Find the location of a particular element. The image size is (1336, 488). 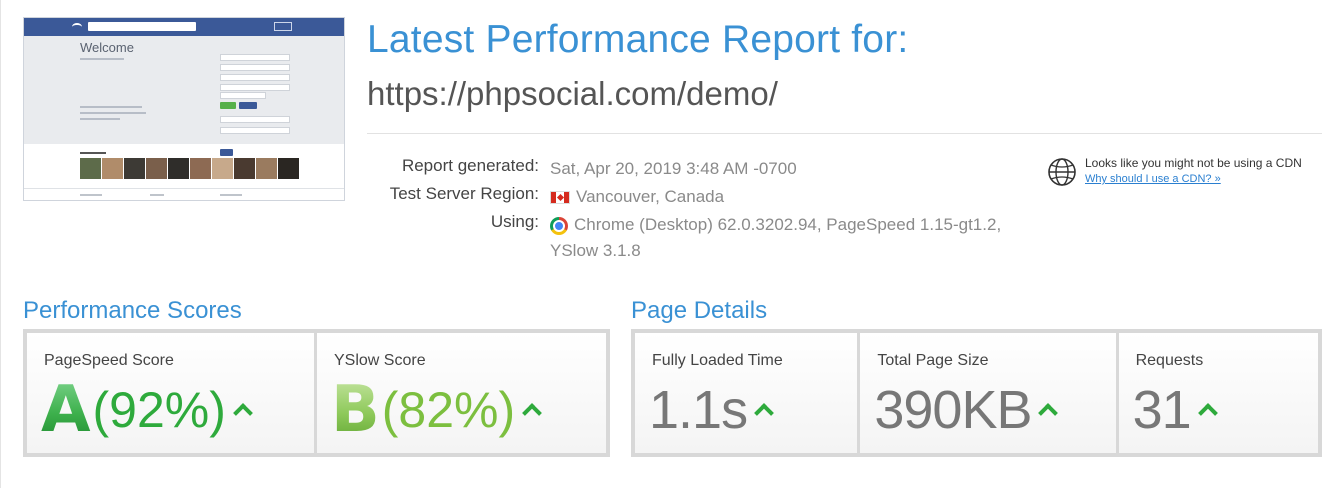

generated-value: Sat, Apr 20, 2019 3:48 AM -0700 is located at coordinates (673, 168).